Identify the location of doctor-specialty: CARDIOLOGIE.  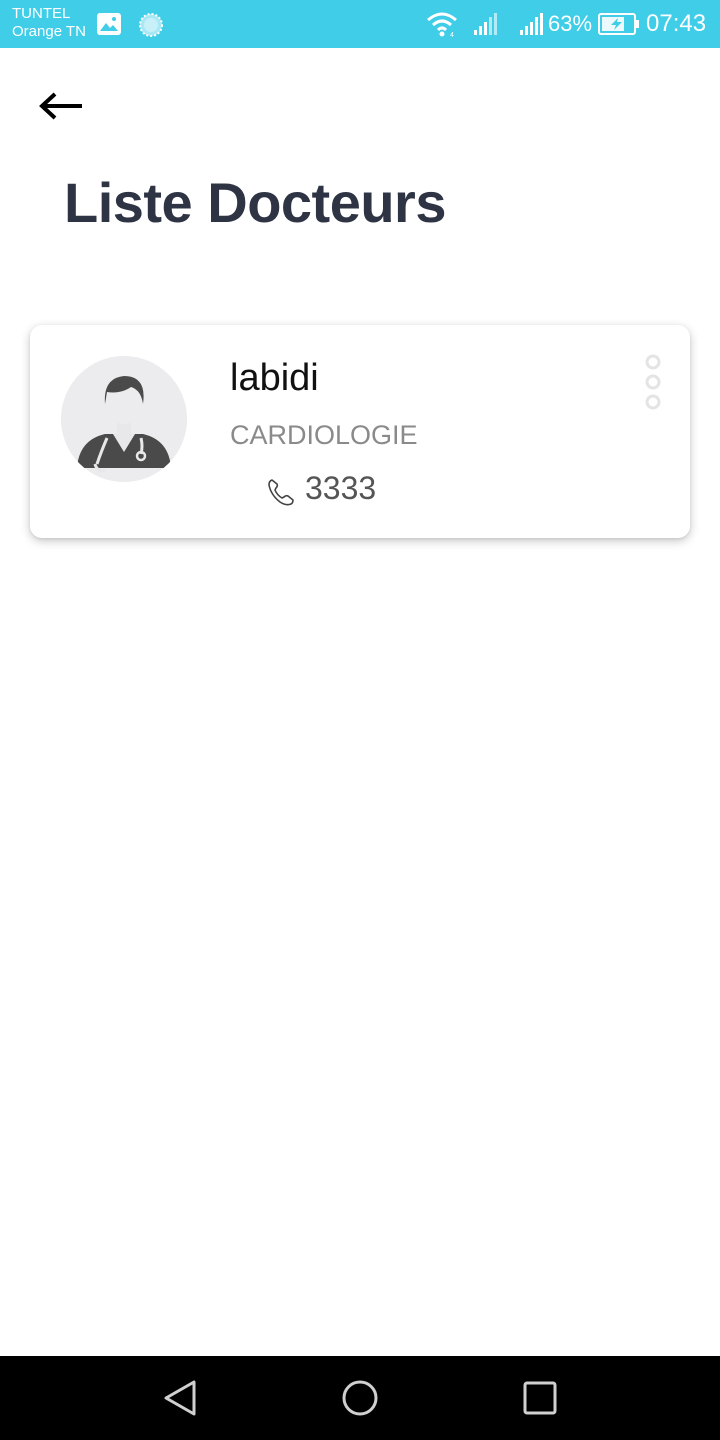
(324, 435).